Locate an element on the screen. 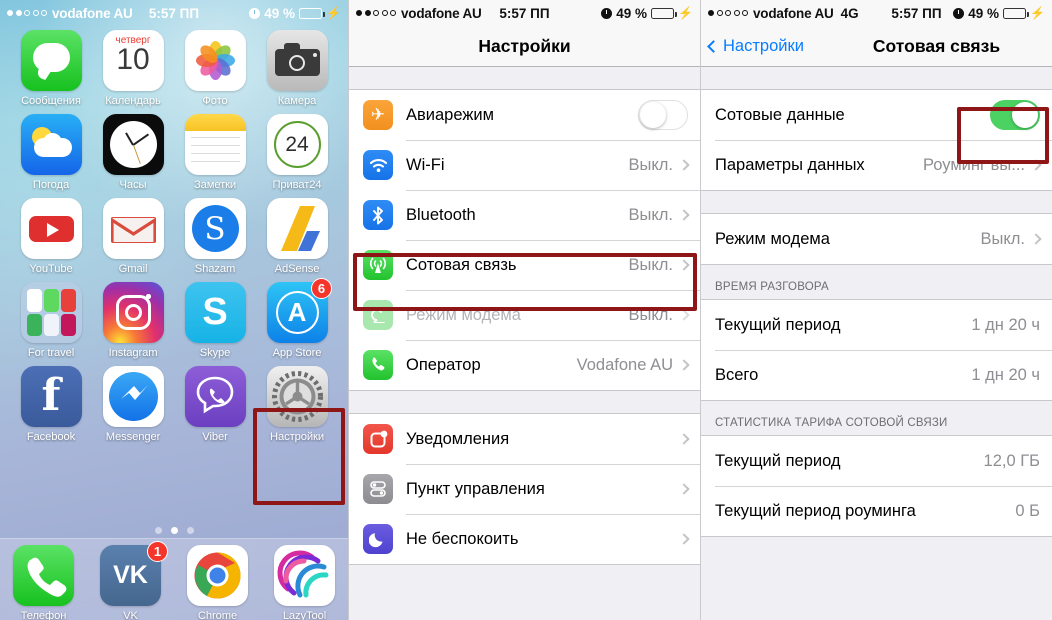 The height and width of the screenshot is (620, 1052). back-button-label: Настройки is located at coordinates (763, 45).